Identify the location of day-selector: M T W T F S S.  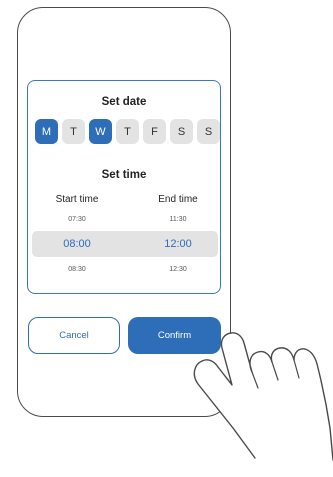
(127, 131).